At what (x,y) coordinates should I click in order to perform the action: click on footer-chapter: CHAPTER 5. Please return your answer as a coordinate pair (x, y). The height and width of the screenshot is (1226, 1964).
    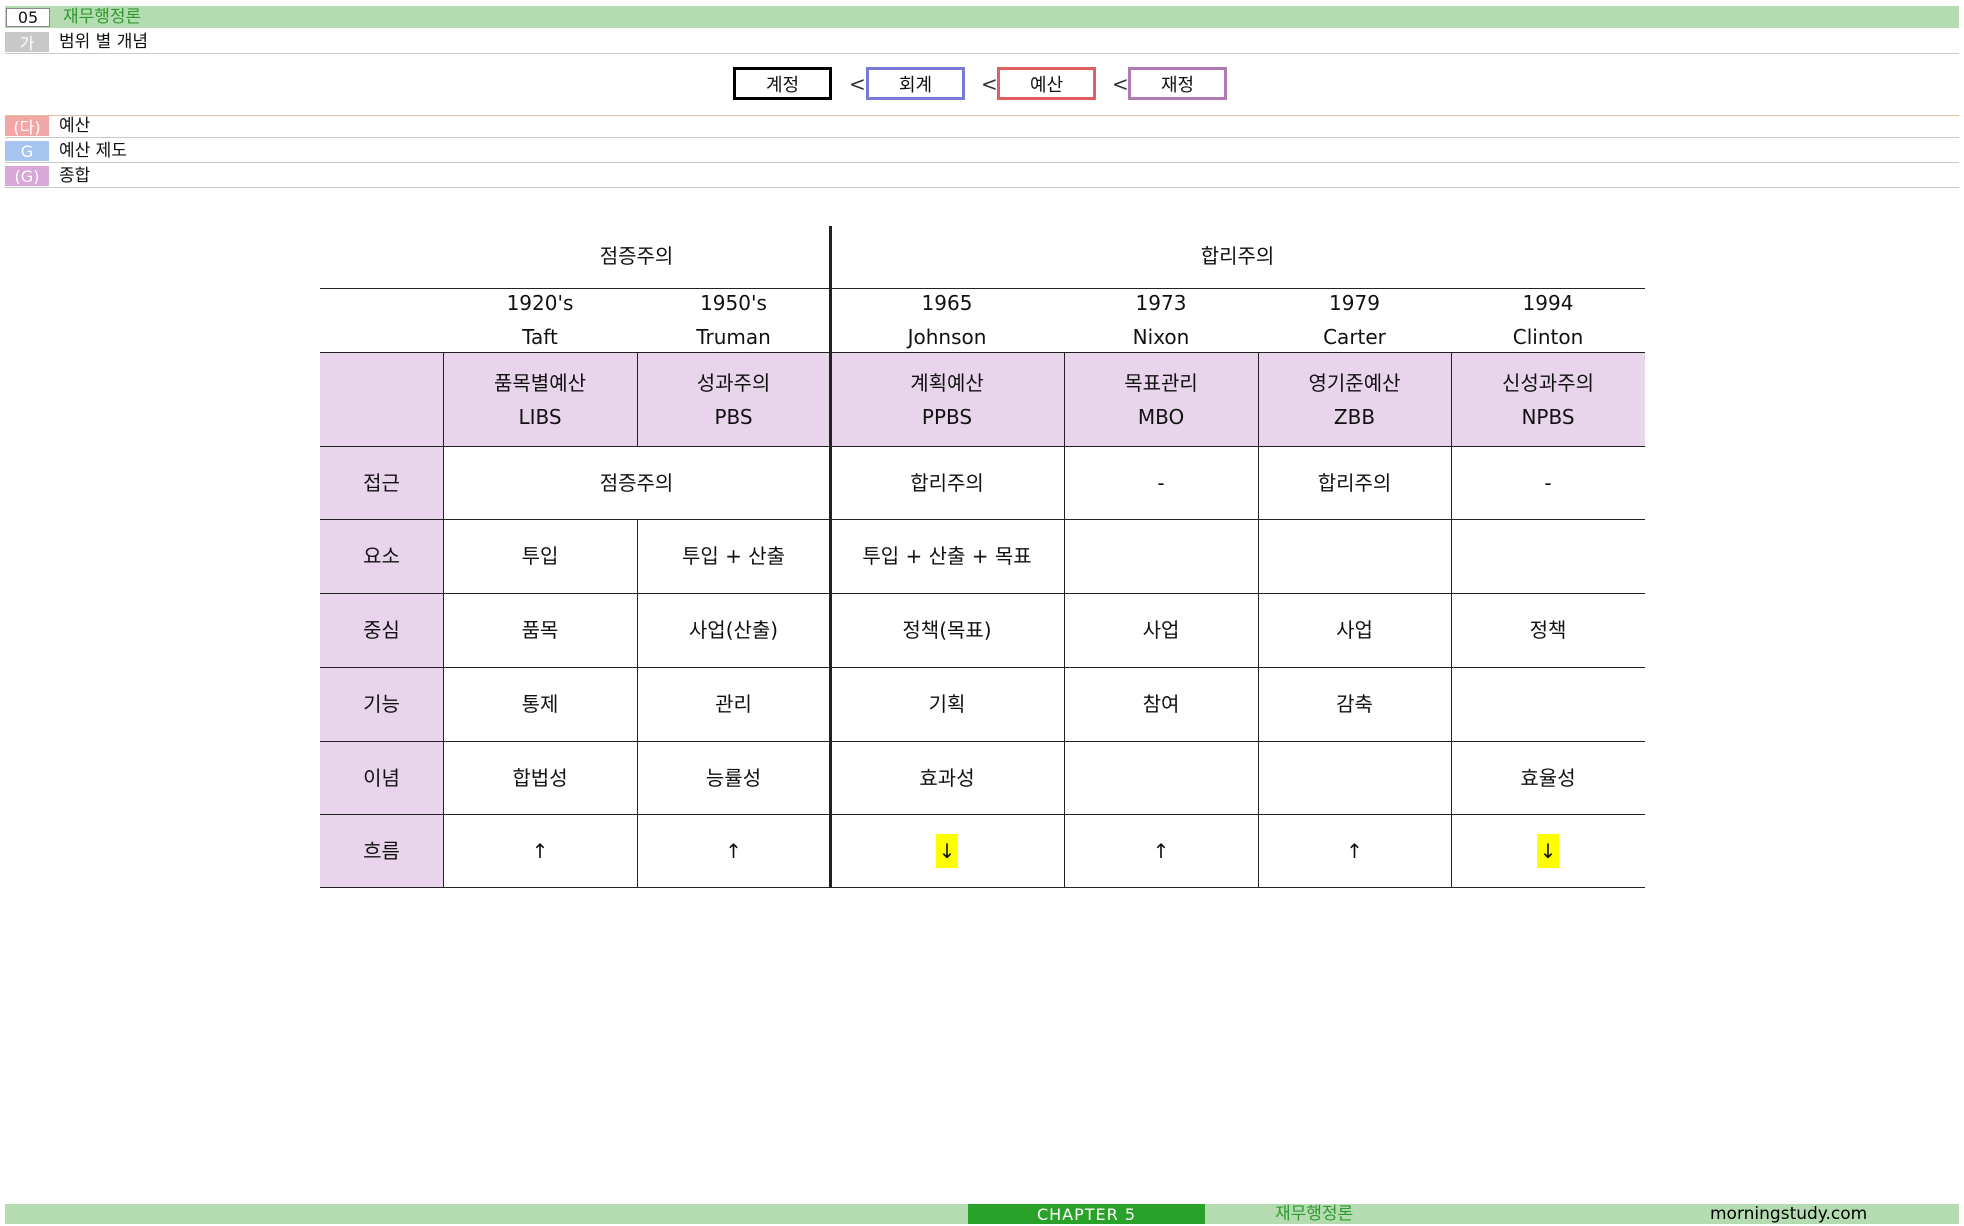
    Looking at the image, I should click on (1086, 1214).